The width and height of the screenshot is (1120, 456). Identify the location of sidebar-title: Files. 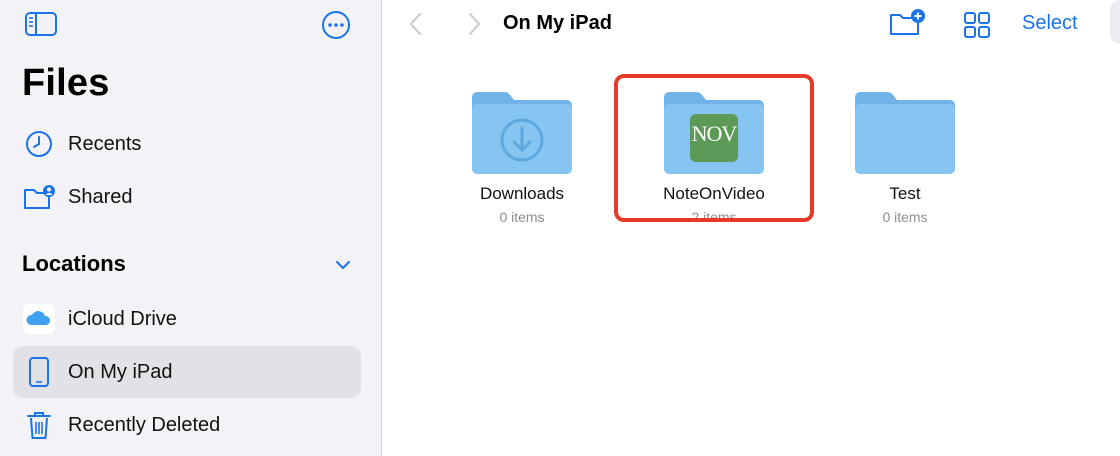
(66, 83).